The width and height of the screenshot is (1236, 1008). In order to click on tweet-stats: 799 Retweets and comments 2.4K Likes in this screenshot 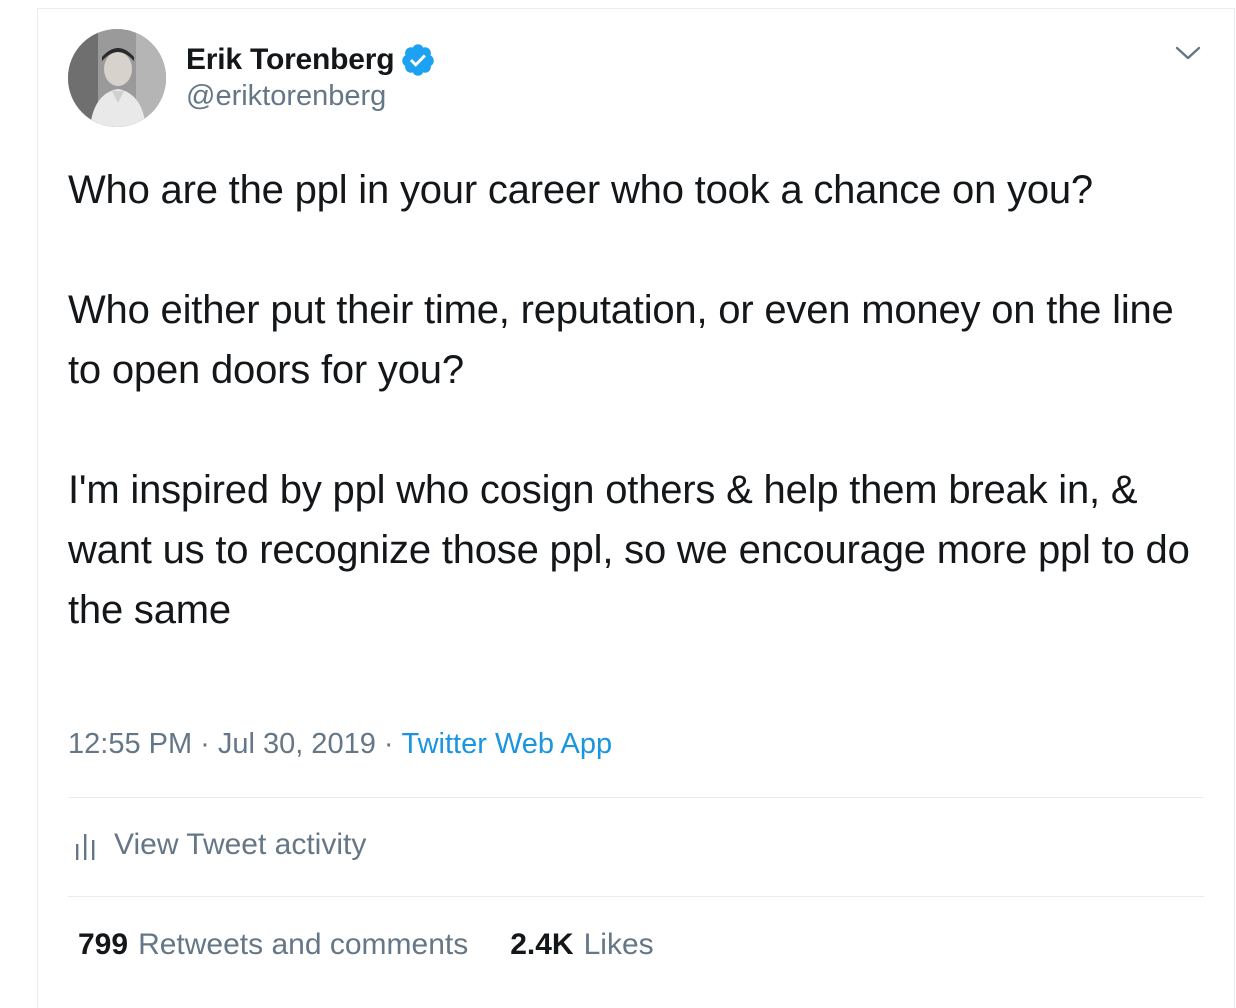, I will do `click(366, 945)`.